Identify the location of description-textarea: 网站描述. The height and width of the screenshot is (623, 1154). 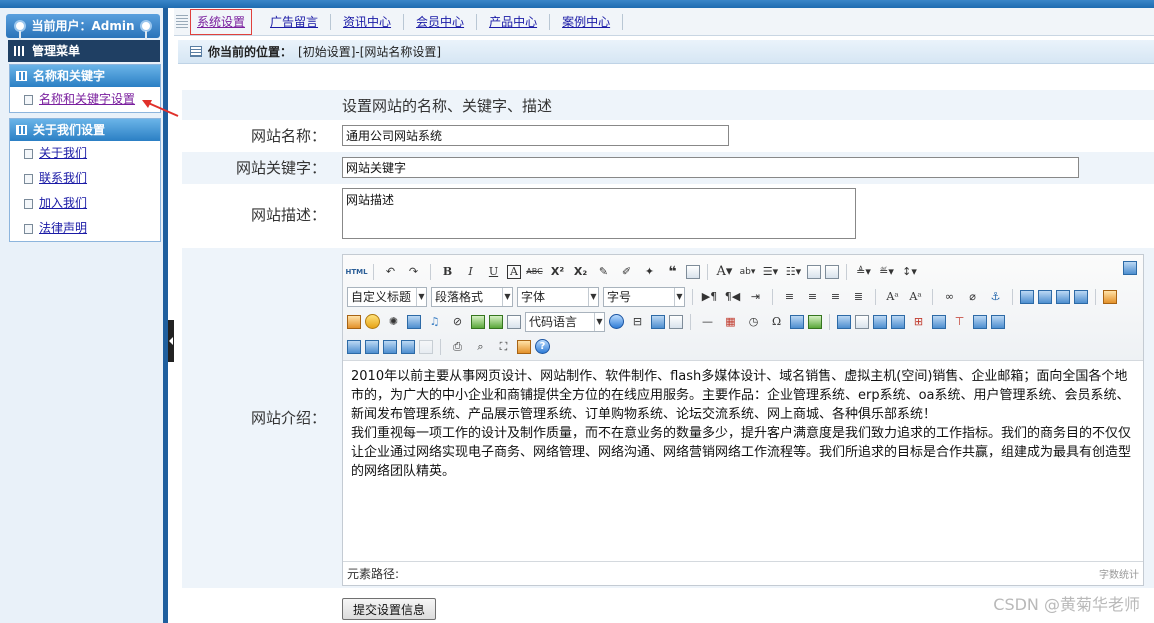
(599, 213).